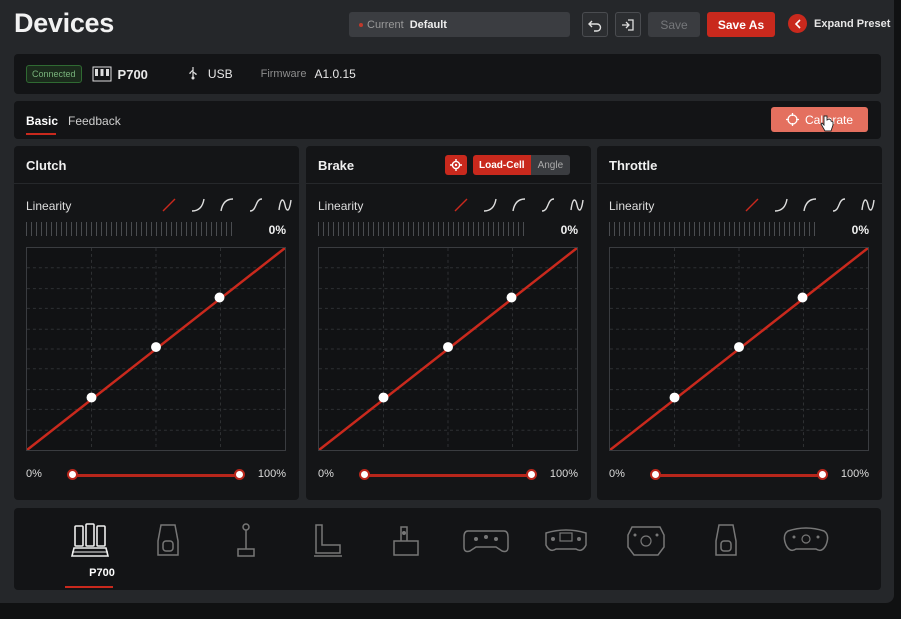 Image resolution: width=901 pixels, height=619 pixels. Describe the element at coordinates (168, 540) in the screenshot. I see `handbrake-icon` at that location.